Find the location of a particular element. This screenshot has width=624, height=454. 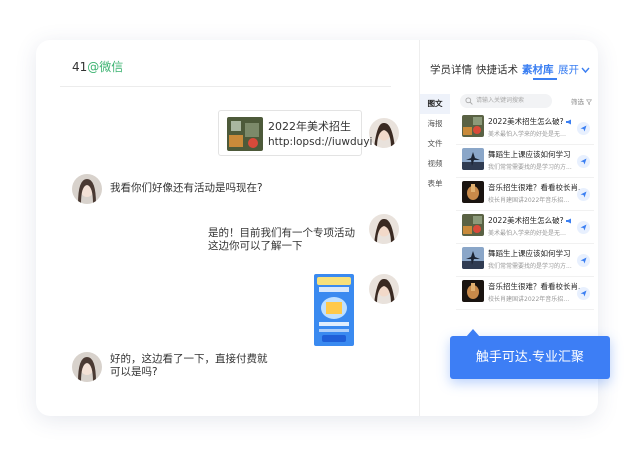

tab-student-details: 学员详情 is located at coordinates (451, 69).